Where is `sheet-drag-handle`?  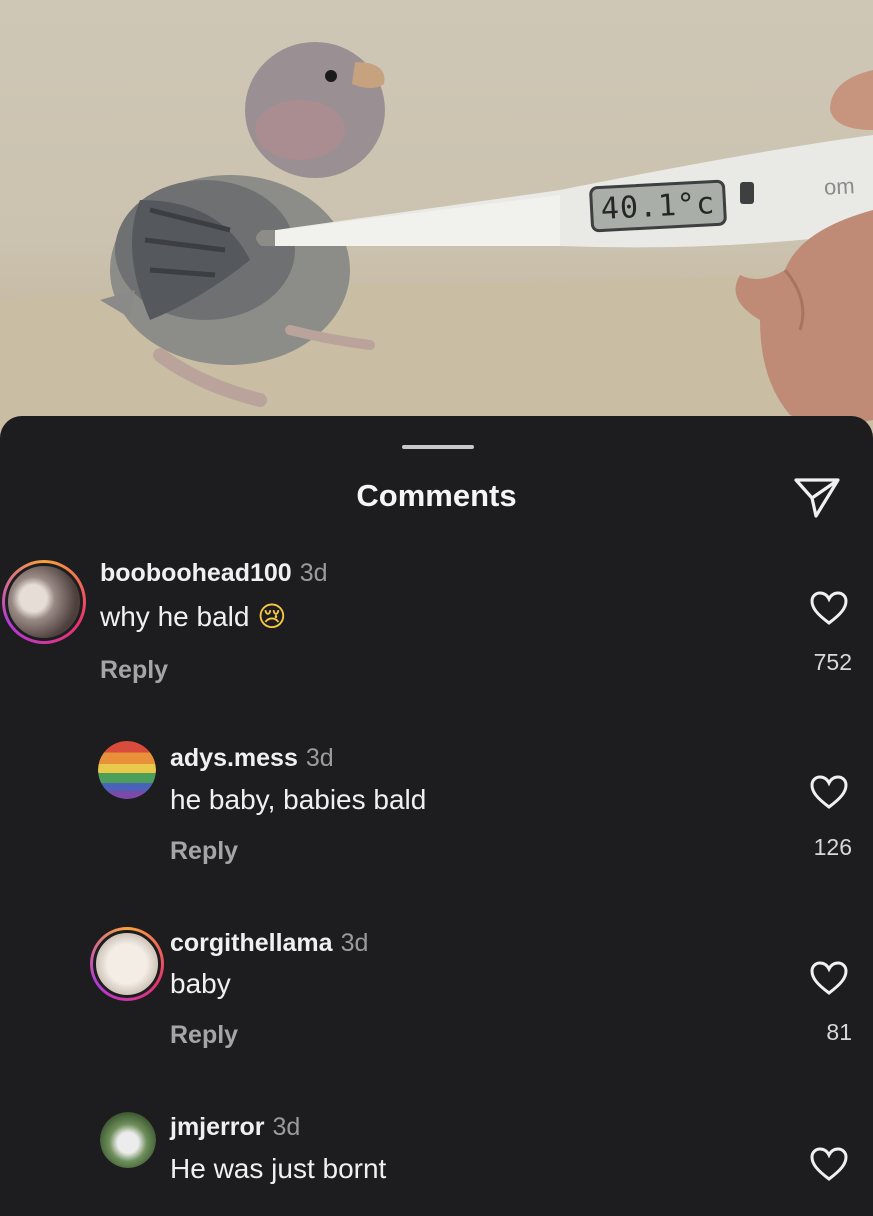
sheet-drag-handle is located at coordinates (438, 447).